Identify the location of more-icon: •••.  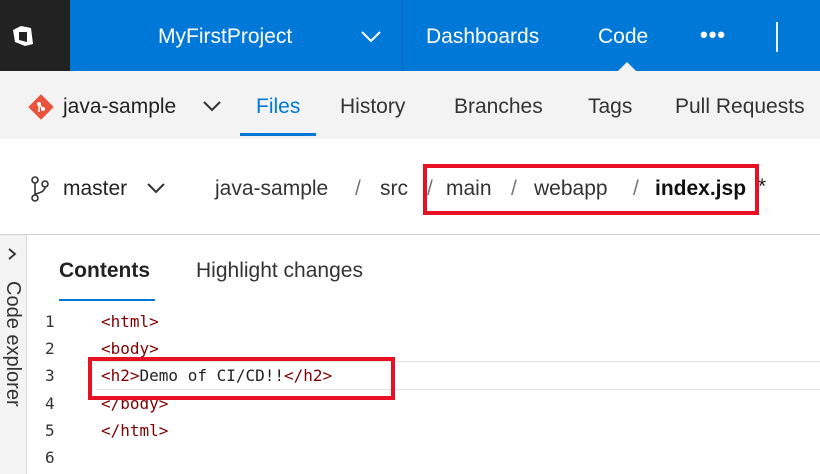
(713, 35).